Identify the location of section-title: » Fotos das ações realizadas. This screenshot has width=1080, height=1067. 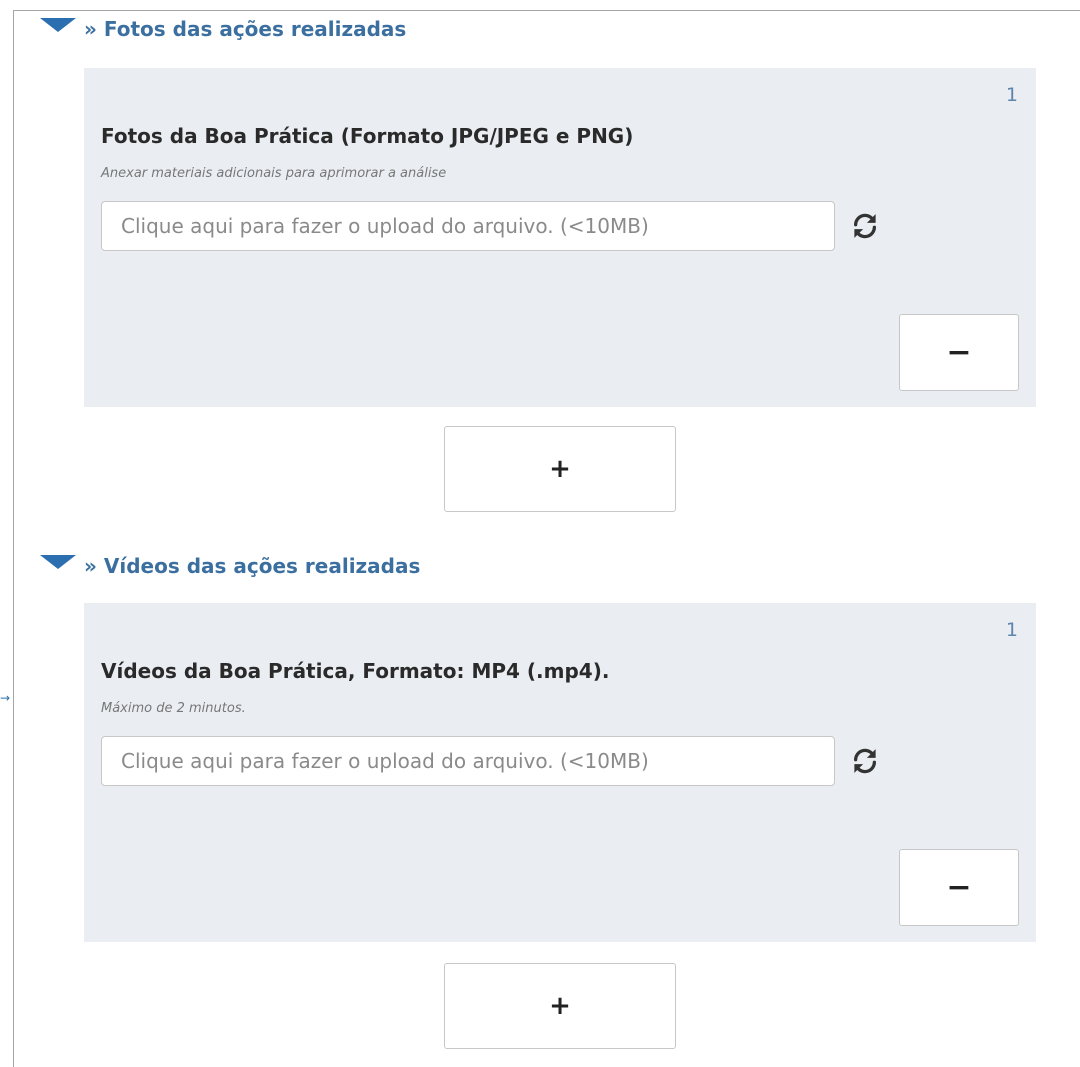
(245, 29).